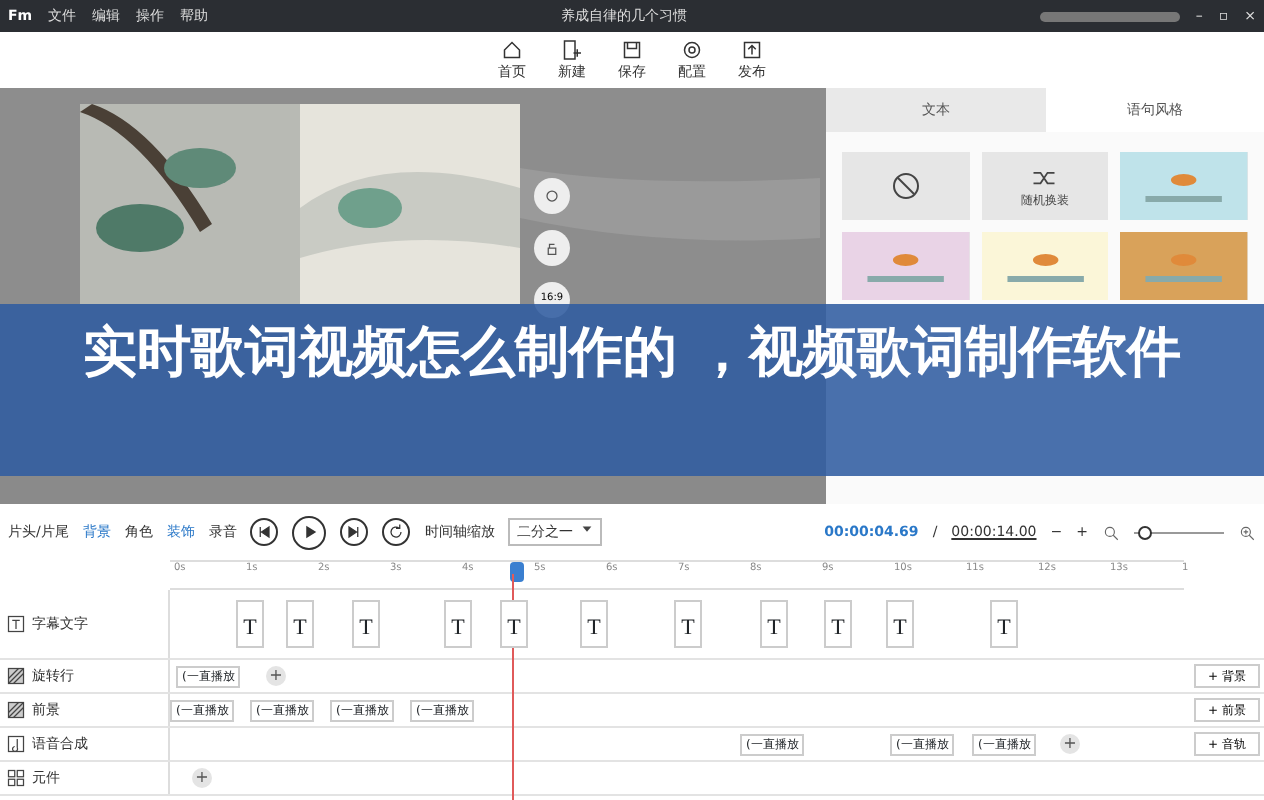  Describe the element at coordinates (1109, 16) in the screenshot. I see `account-blur` at that location.